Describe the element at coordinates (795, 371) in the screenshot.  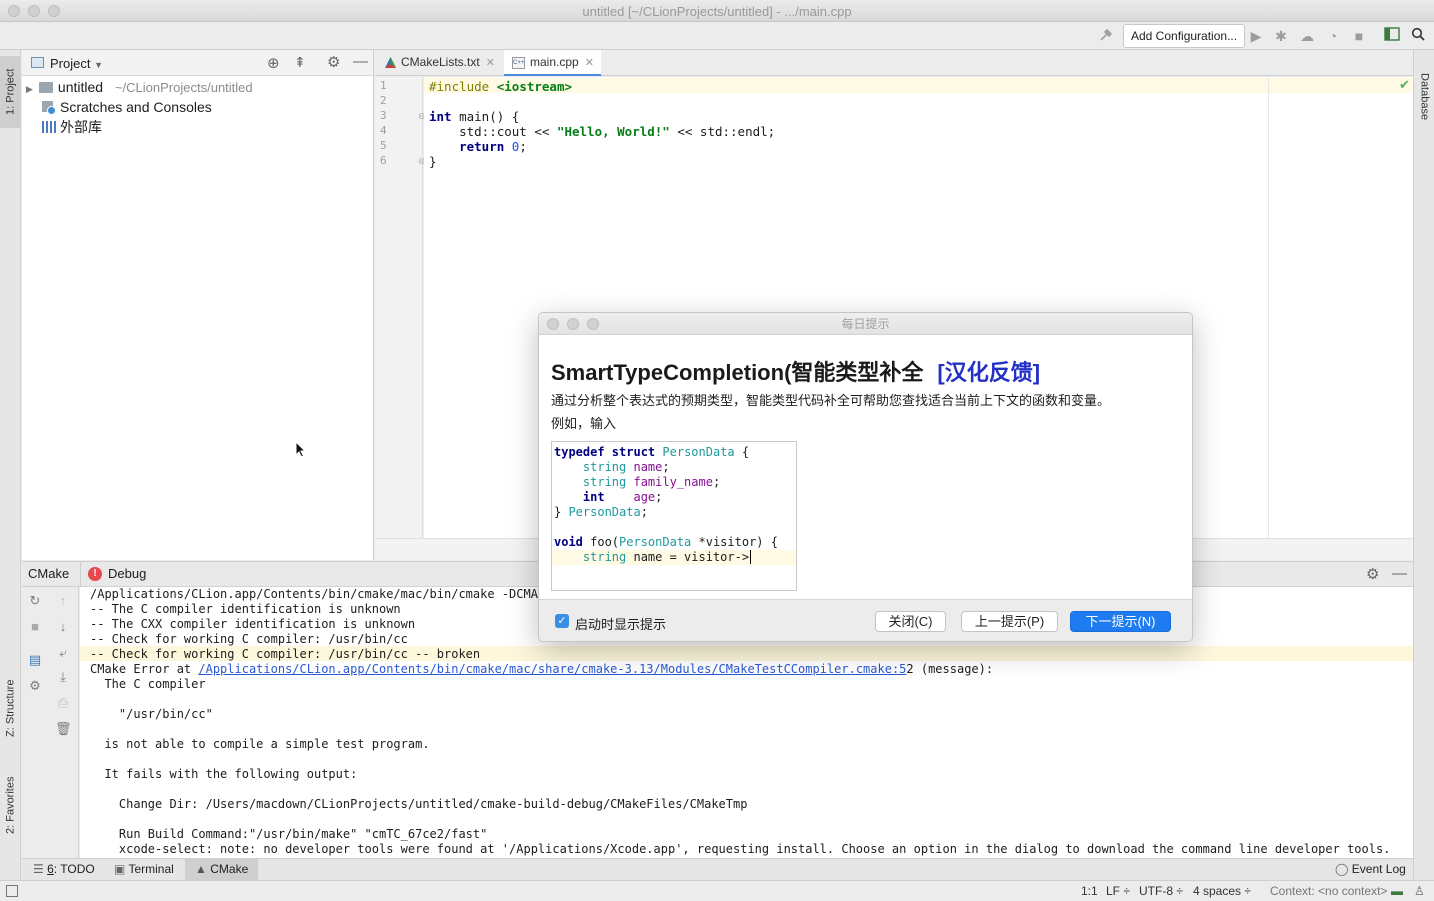
I see `tip-heading: SmartTypeCompletion(智能类型补全 [汉化反馈]` at that location.